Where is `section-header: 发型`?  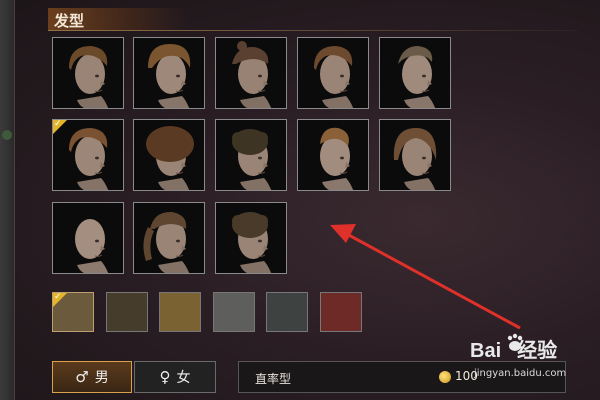 section-header: 发型 is located at coordinates (118, 19).